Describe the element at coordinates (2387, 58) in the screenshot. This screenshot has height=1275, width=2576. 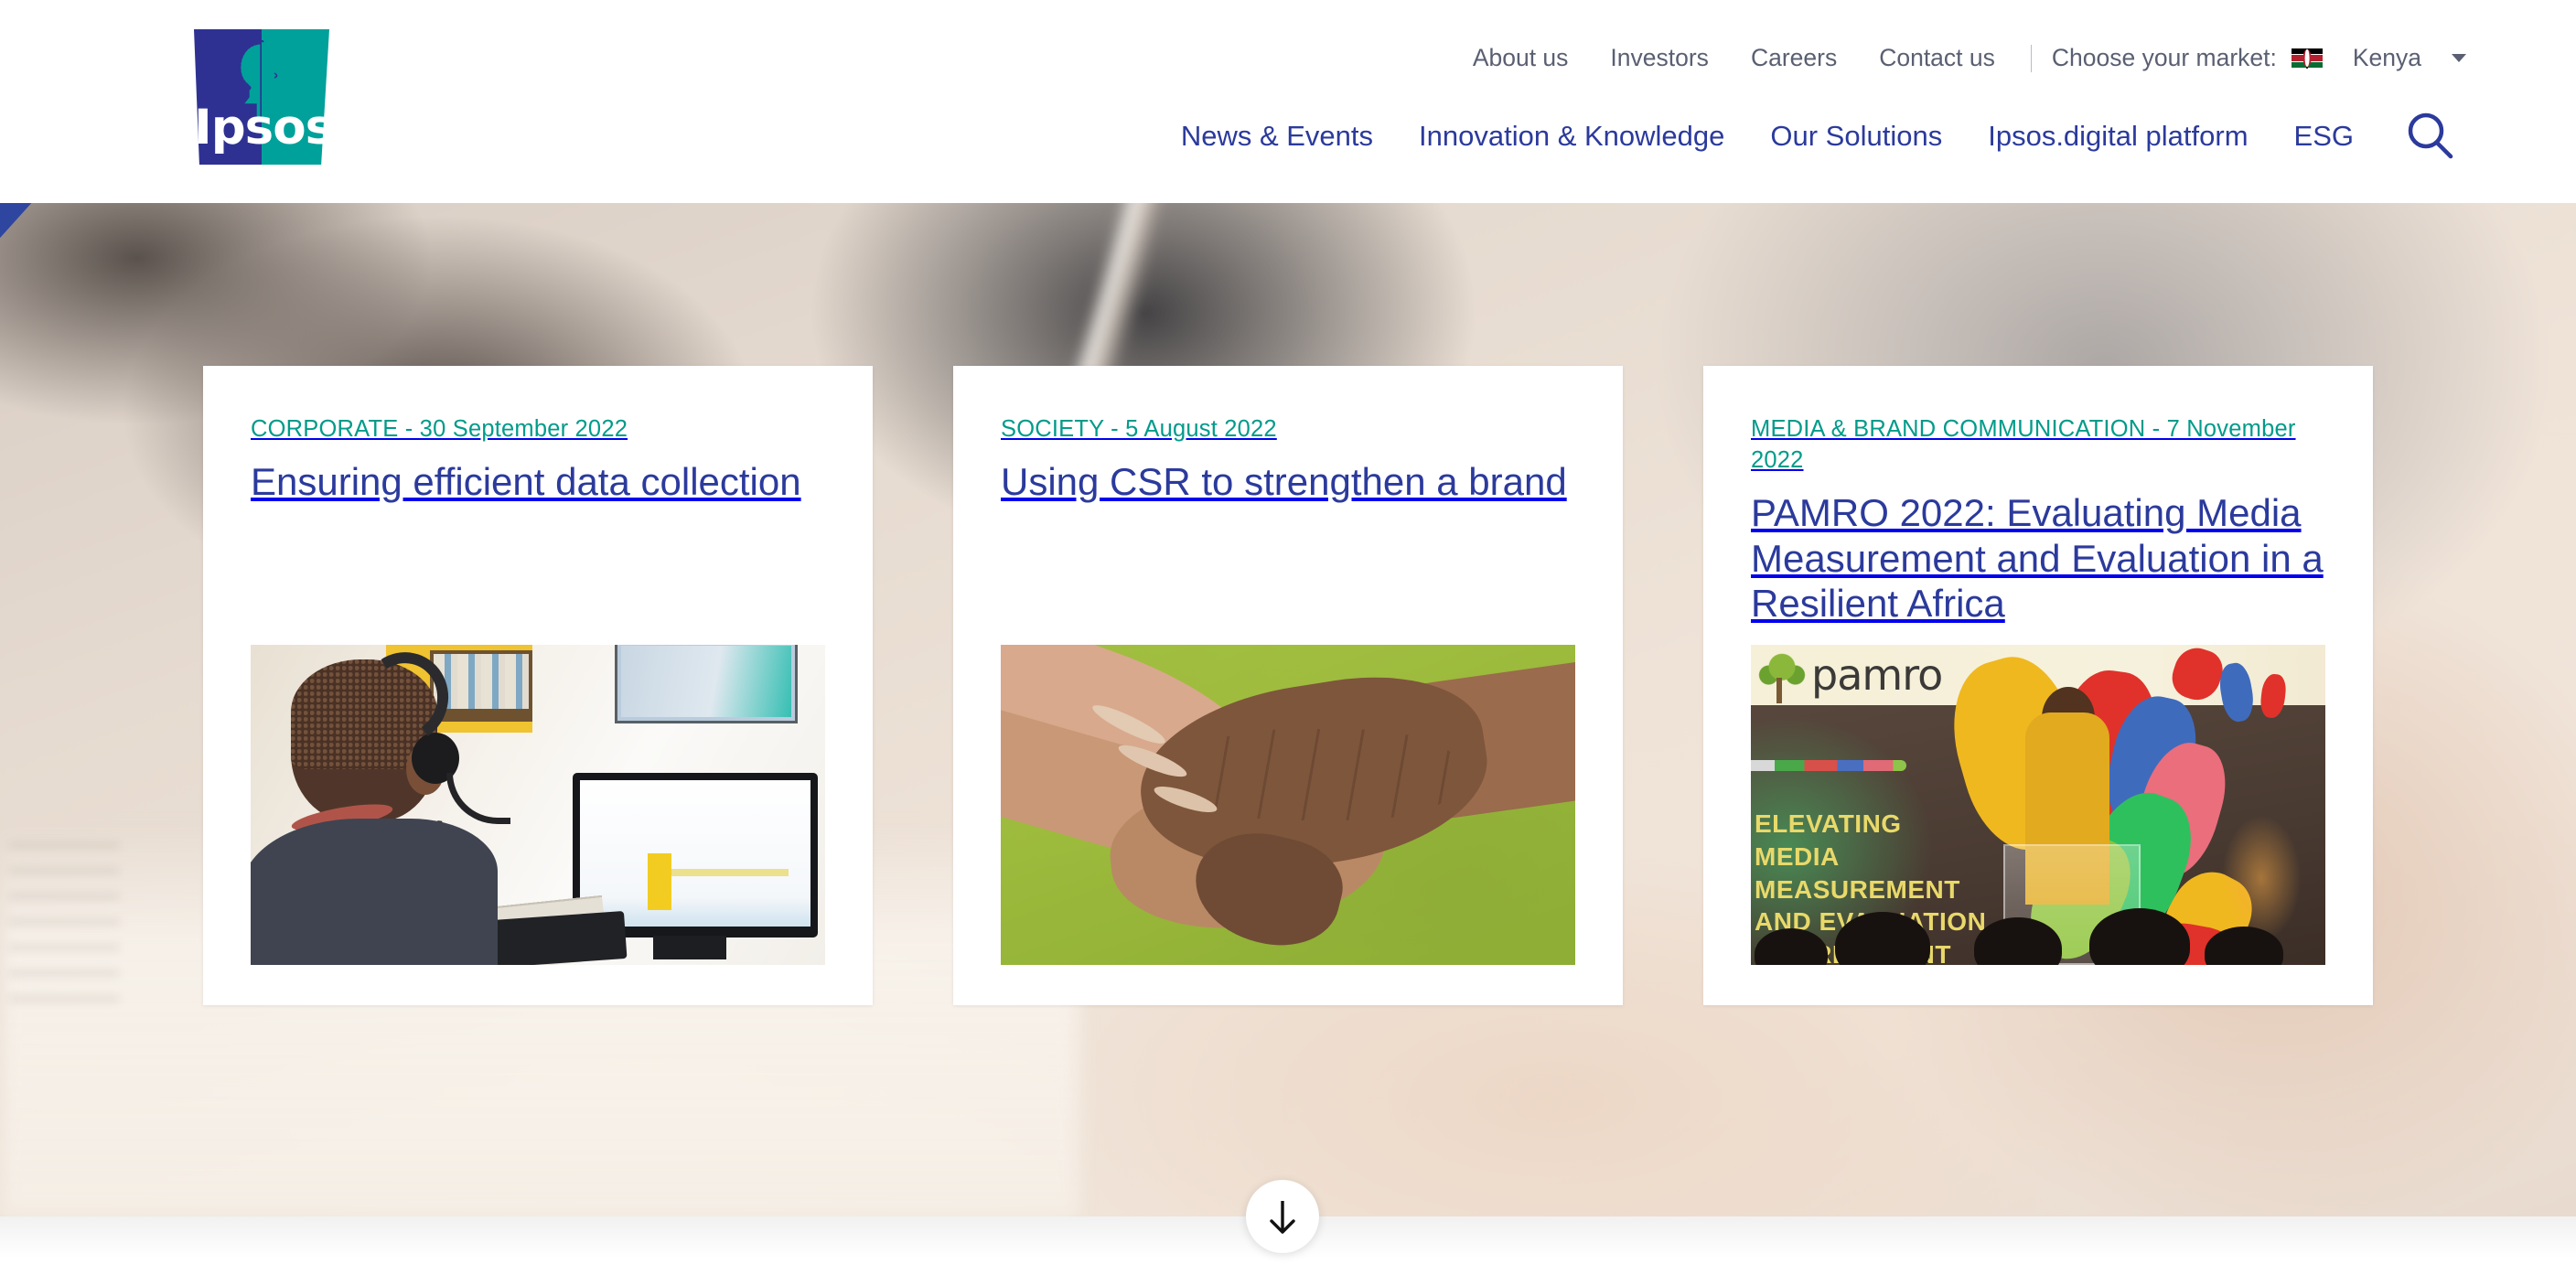
I see `market-selector-value: Kenya` at that location.